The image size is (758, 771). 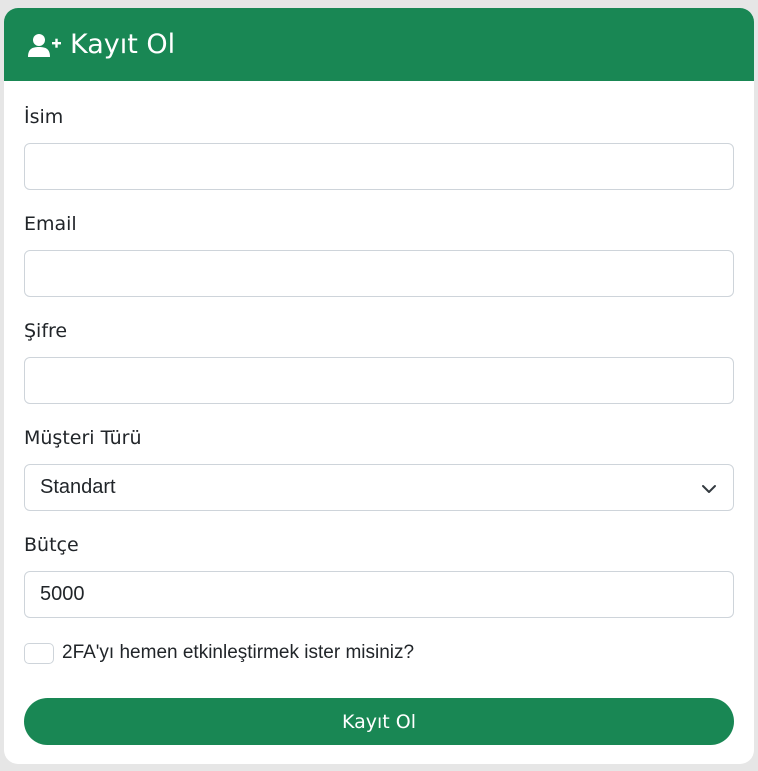 What do you see at coordinates (709, 488) in the screenshot?
I see `chevron-down-icon` at bounding box center [709, 488].